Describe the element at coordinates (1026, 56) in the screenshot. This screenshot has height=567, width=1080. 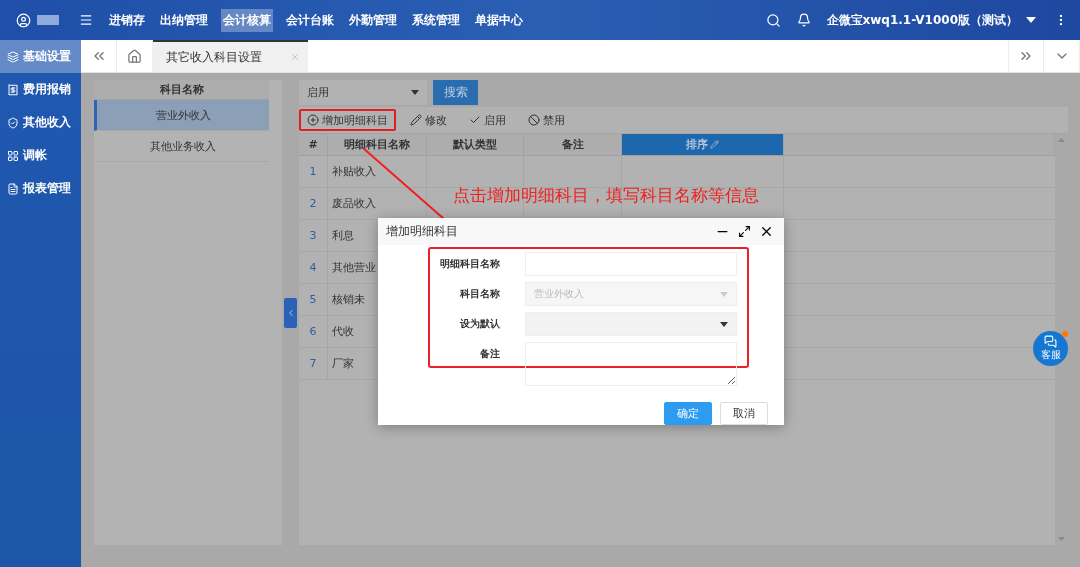
I see `expand-button` at that location.